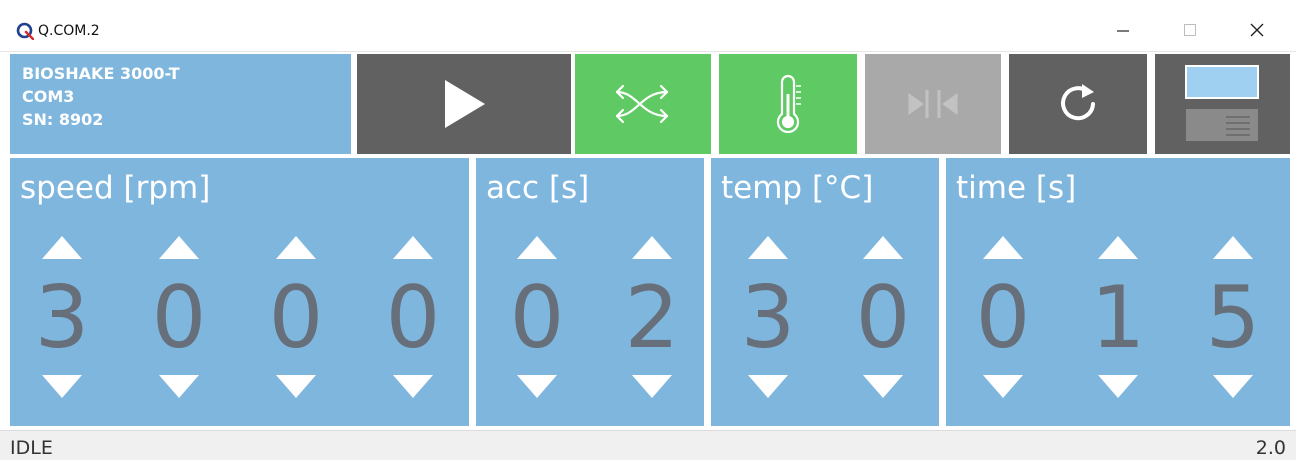 The image size is (1296, 460). I want to click on status-bar: IDLE 2.0, so click(648, 445).